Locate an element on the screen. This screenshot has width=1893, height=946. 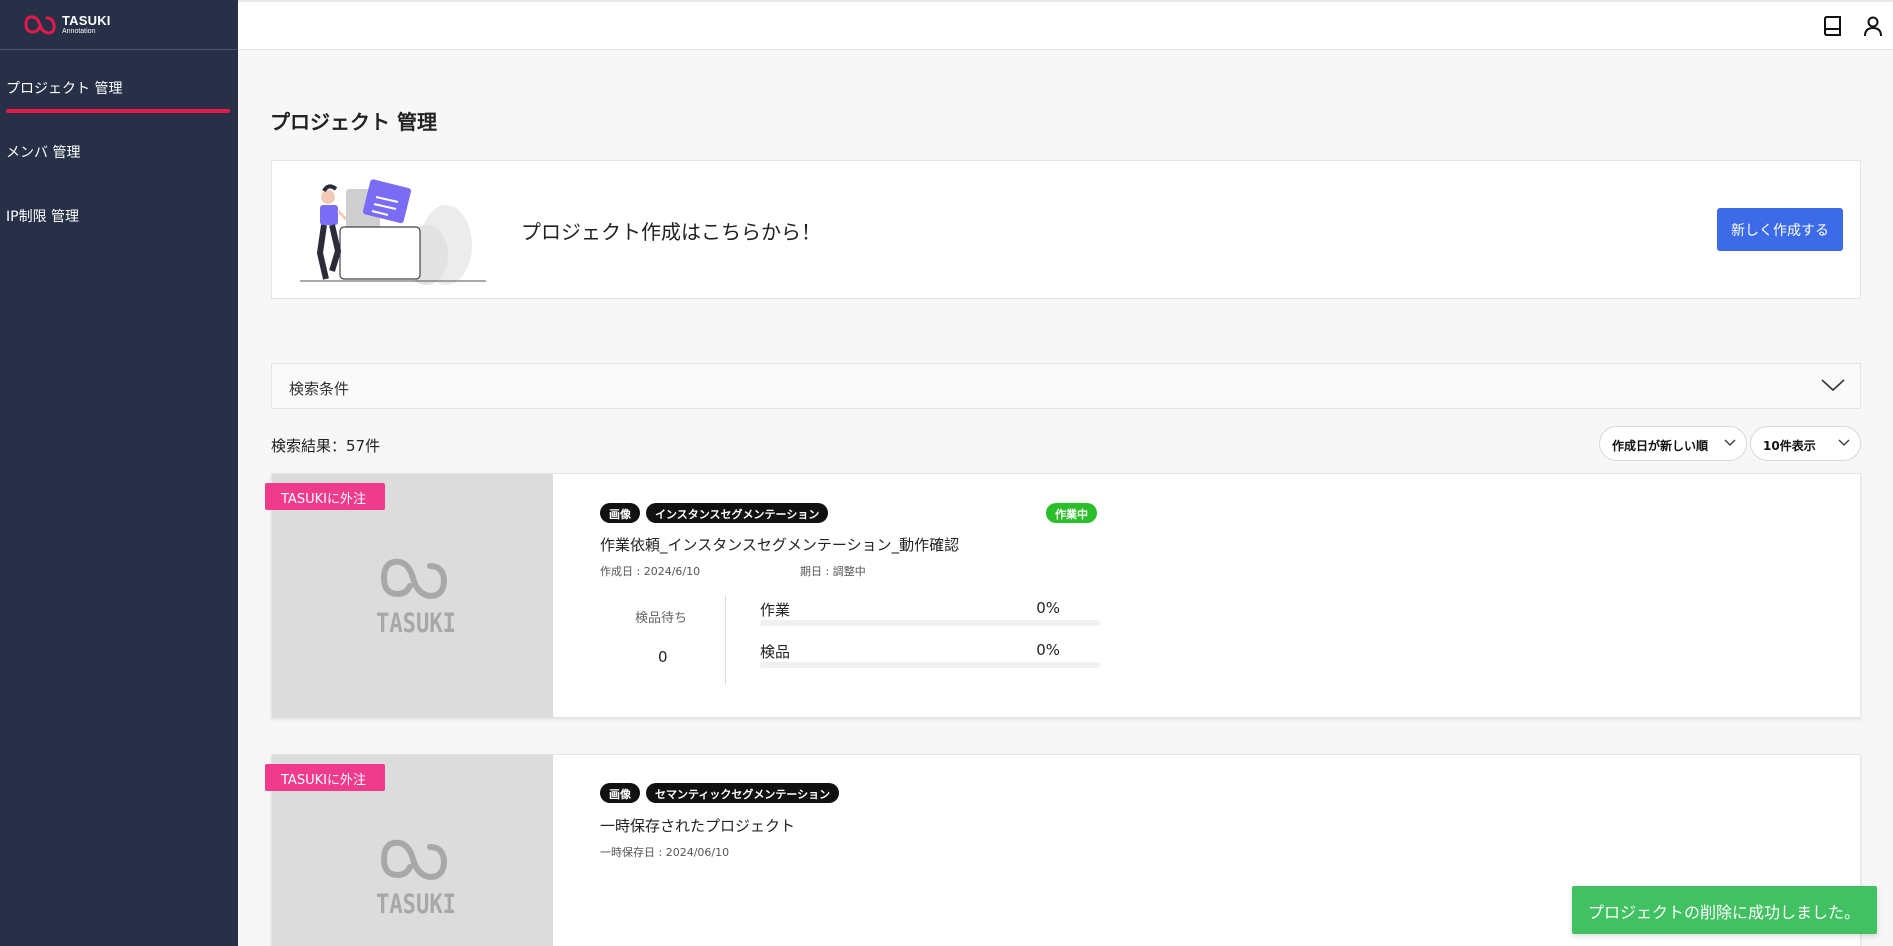
work-progress-label: 作業 is located at coordinates (775, 610).